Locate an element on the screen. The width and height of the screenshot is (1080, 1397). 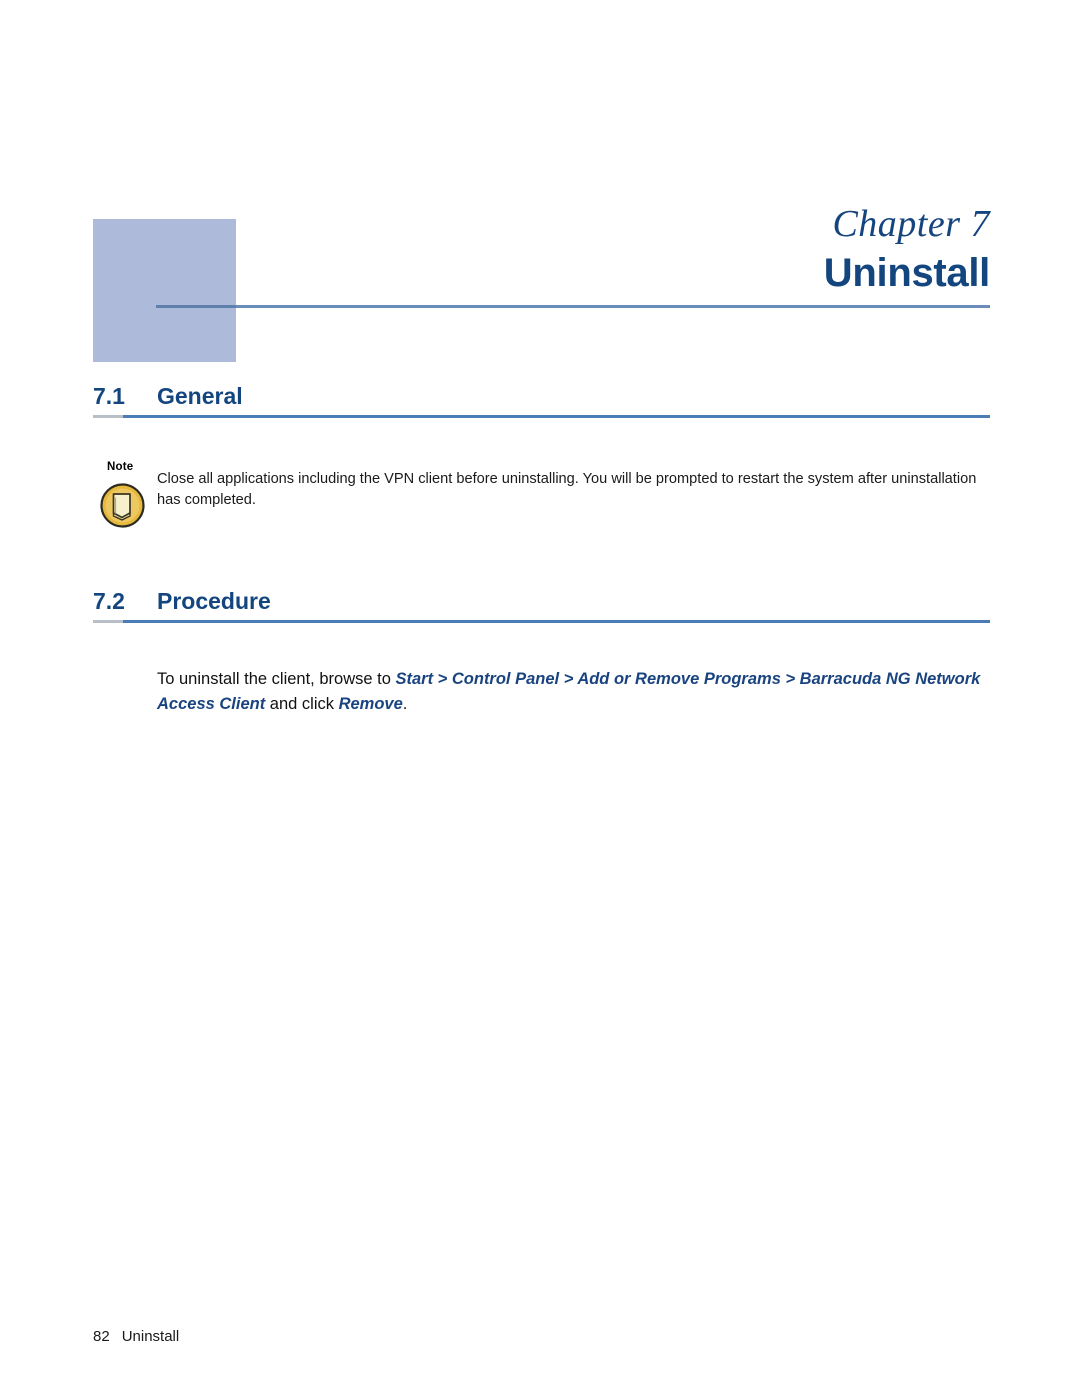
chapter-label: Chapter 7 is located at coordinates (911, 224).